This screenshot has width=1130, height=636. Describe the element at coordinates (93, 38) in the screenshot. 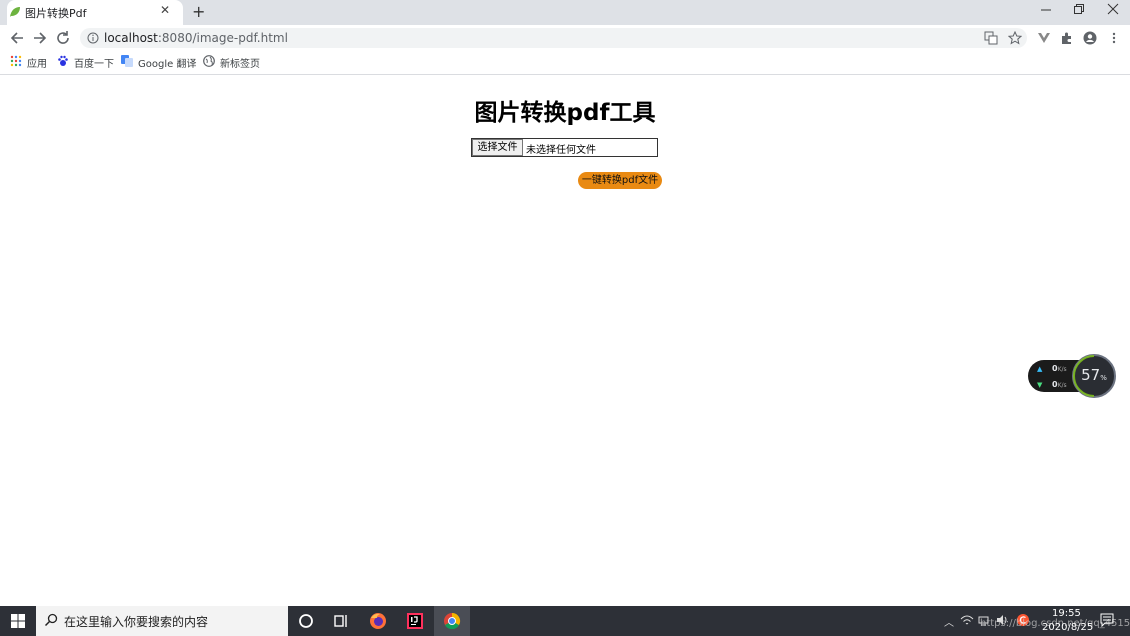

I see `info-icon` at that location.